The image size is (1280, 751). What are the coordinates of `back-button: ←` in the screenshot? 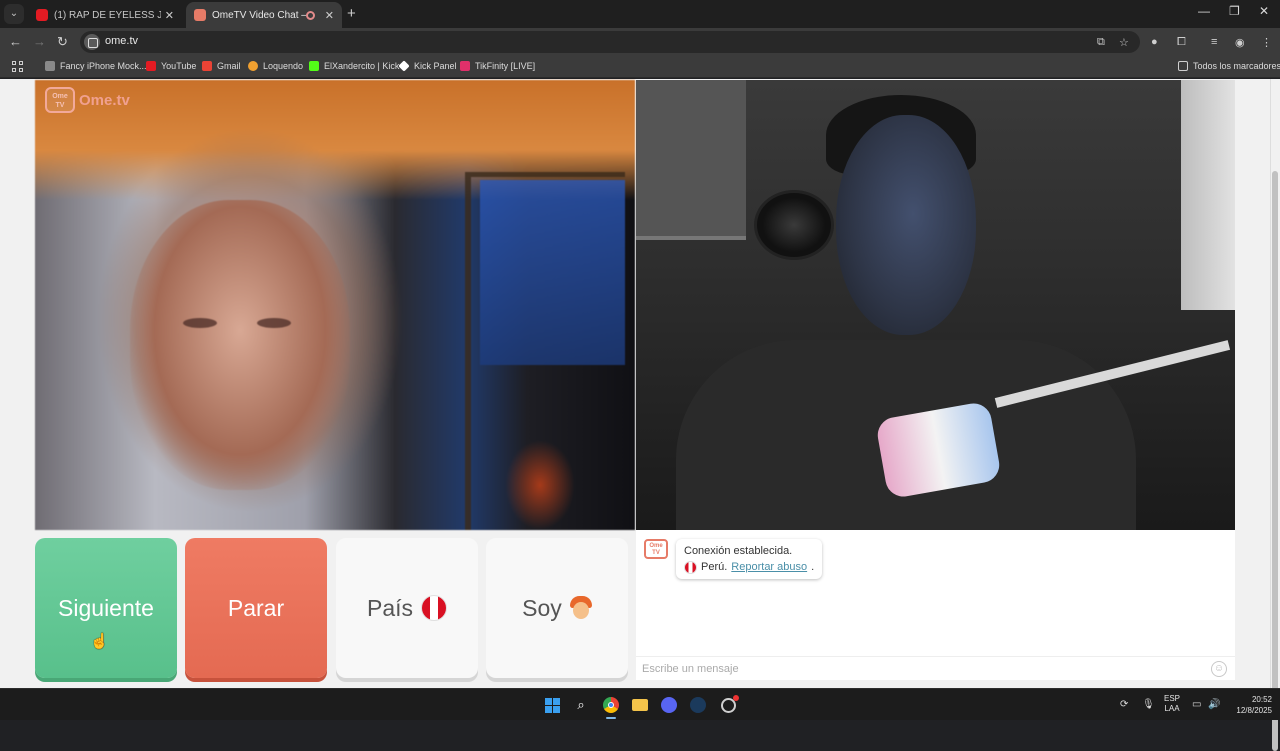 It's located at (15, 41).